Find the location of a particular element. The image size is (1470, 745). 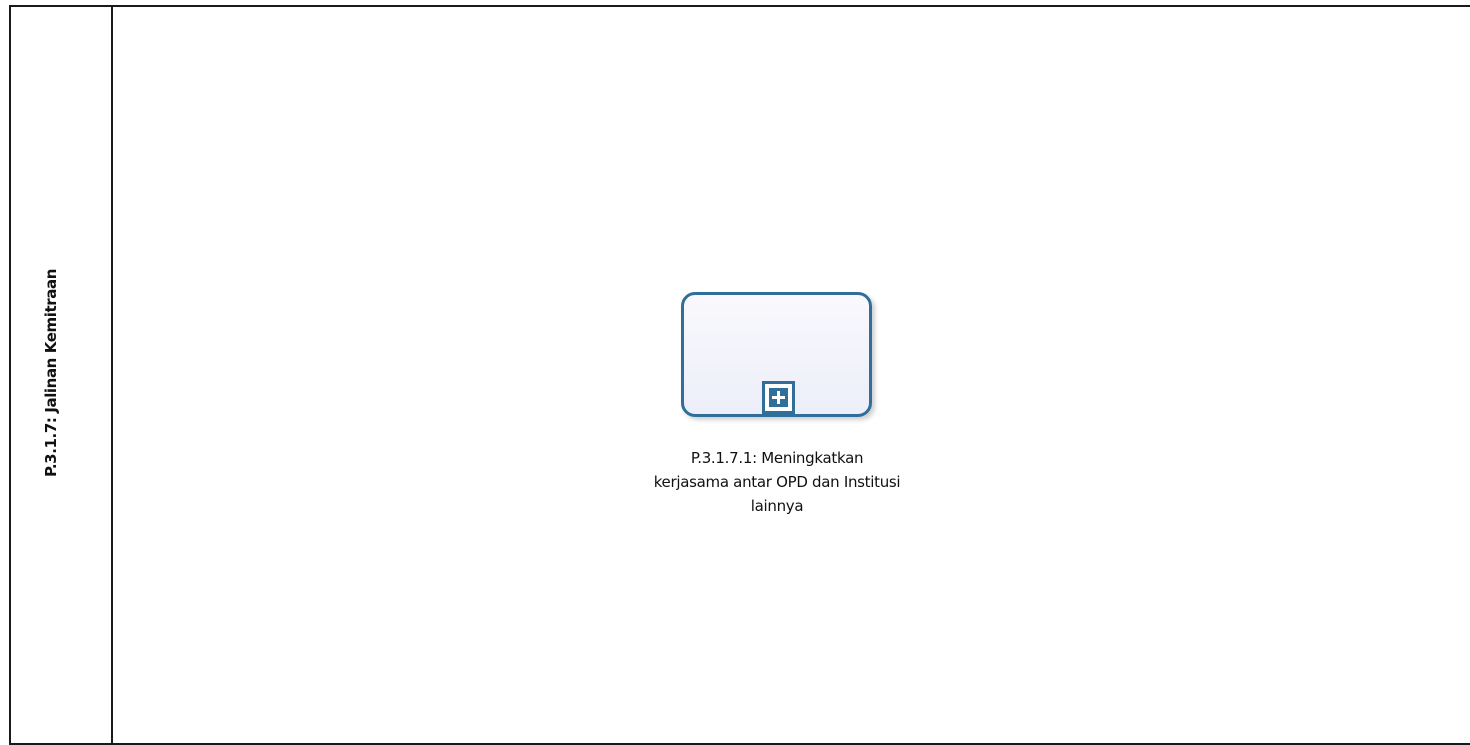

plus-icon is located at coordinates (778, 397).